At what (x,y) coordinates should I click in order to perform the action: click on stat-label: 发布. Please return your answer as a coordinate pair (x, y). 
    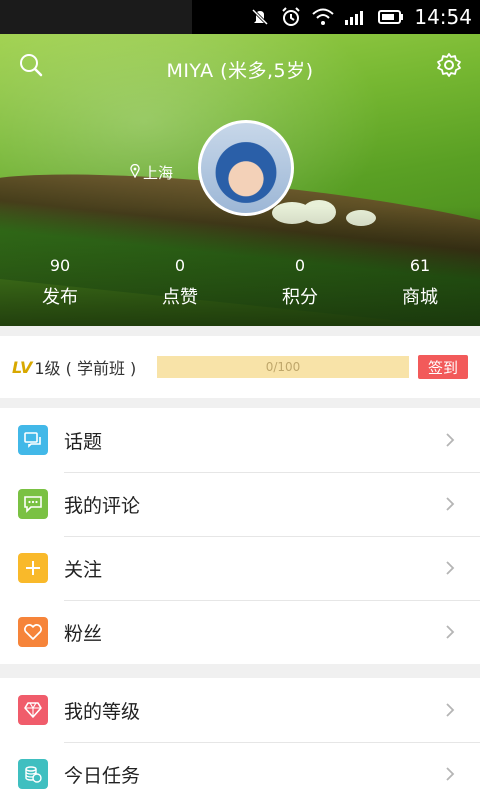
    Looking at the image, I should click on (60, 297).